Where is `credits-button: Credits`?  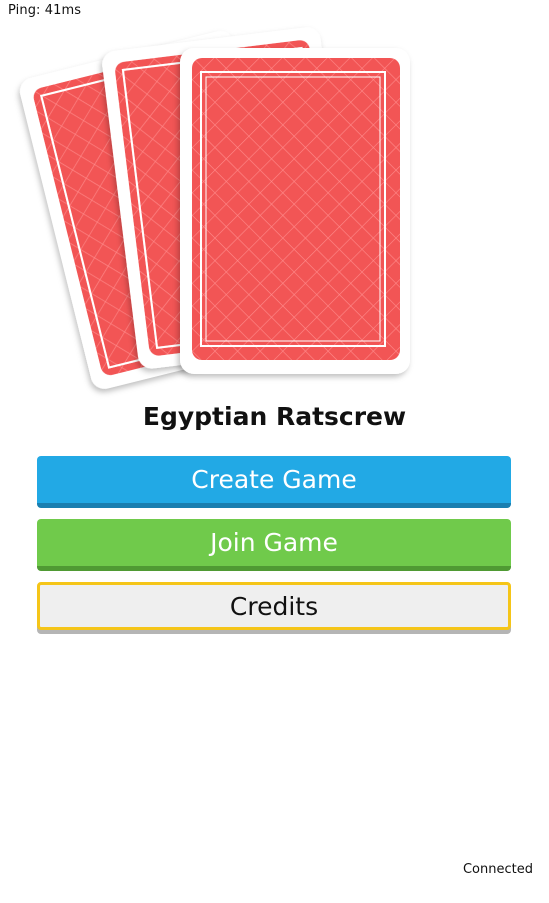 credits-button: Credits is located at coordinates (274, 606).